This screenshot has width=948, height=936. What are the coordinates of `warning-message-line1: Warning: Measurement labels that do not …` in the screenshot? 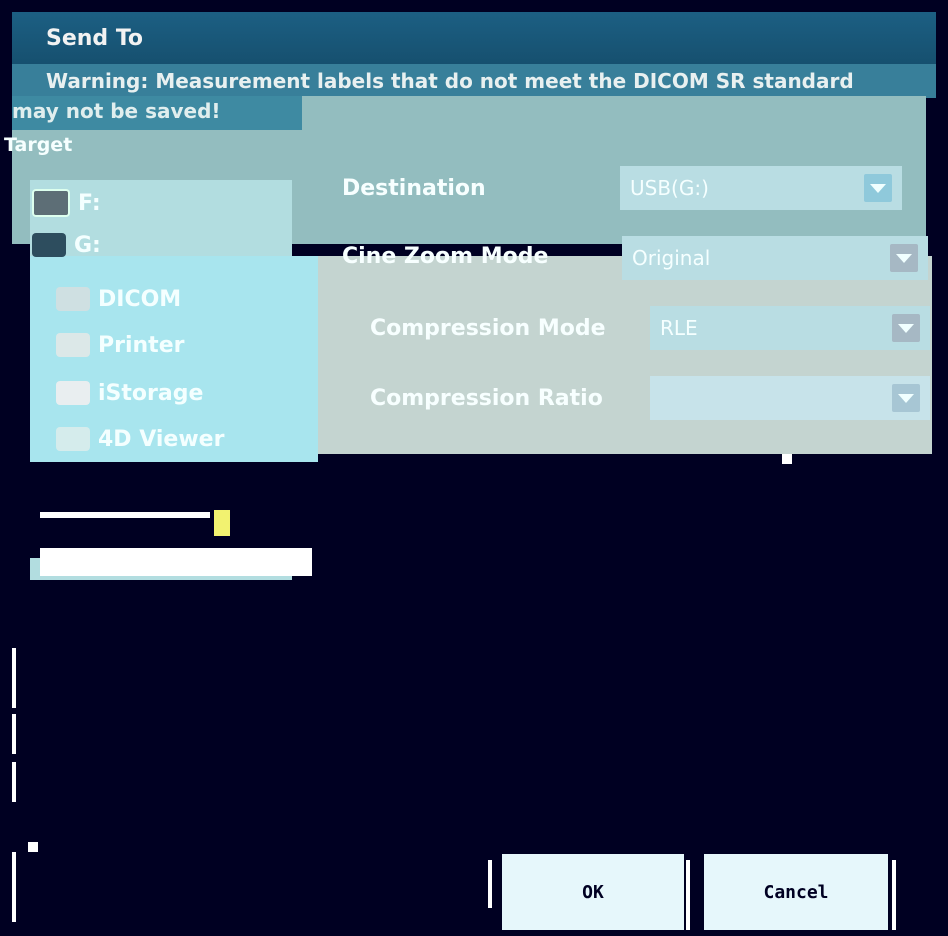 It's located at (474, 81).